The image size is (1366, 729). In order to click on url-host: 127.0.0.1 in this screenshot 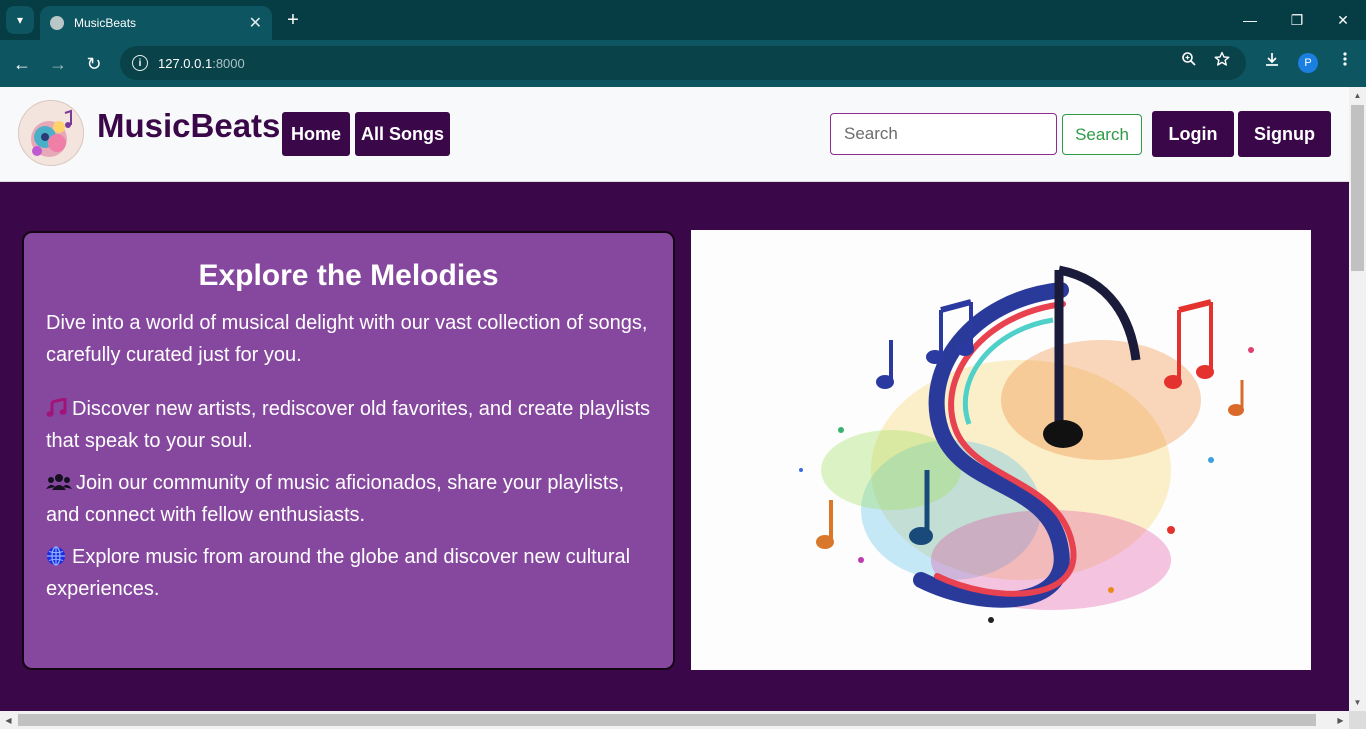, I will do `click(185, 63)`.